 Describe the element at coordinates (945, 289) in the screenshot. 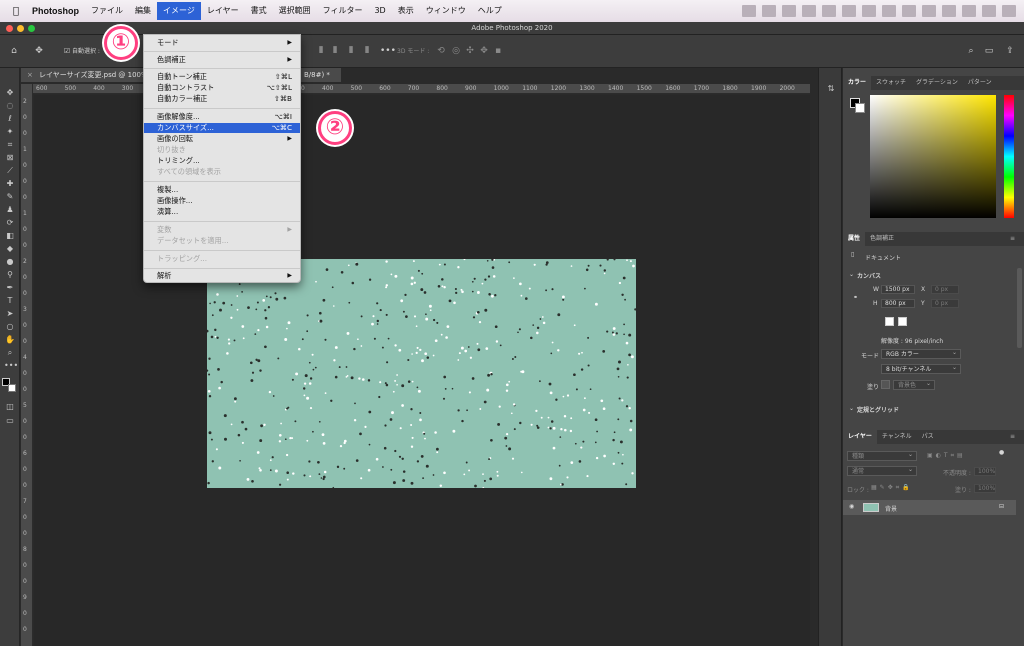

I see `x-field: 0 px` at that location.